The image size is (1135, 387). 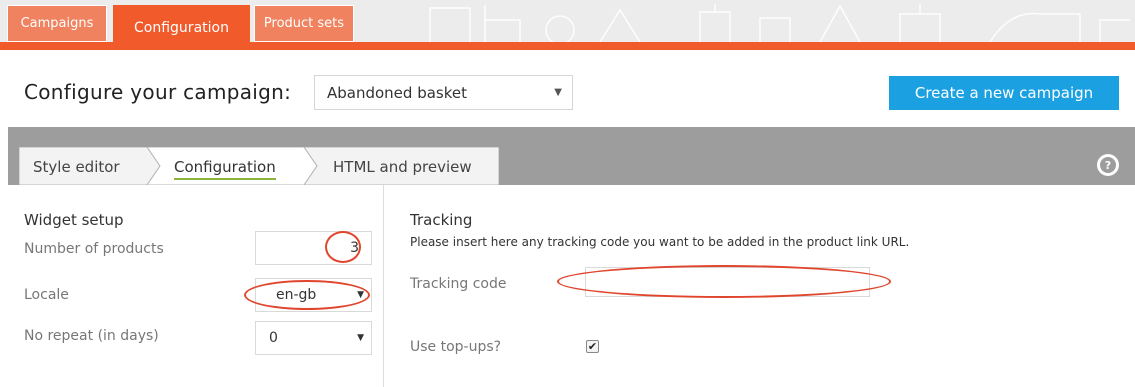 What do you see at coordinates (313, 338) in the screenshot?
I see `no-repeat-select: 0 ▼` at bounding box center [313, 338].